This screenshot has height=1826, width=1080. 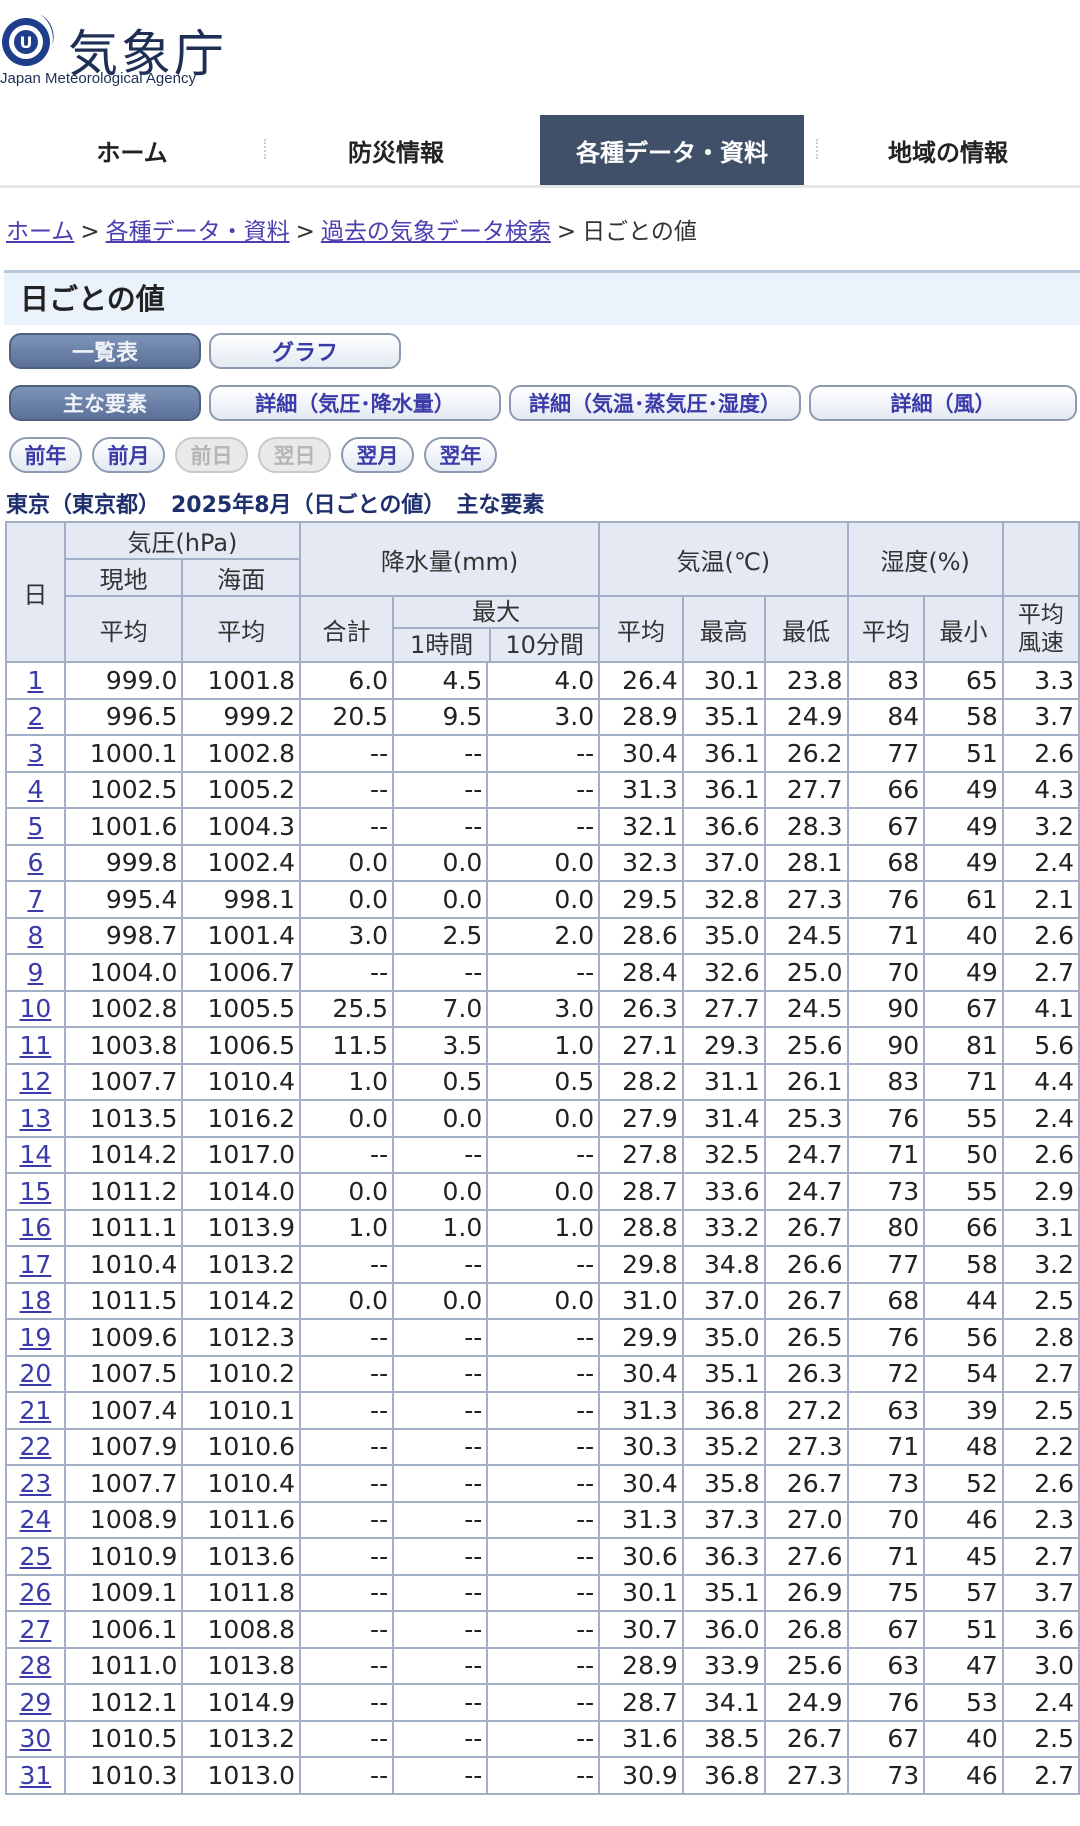 I want to click on breadcrumb-search: 過去の気象データ検索, so click(x=436, y=232).